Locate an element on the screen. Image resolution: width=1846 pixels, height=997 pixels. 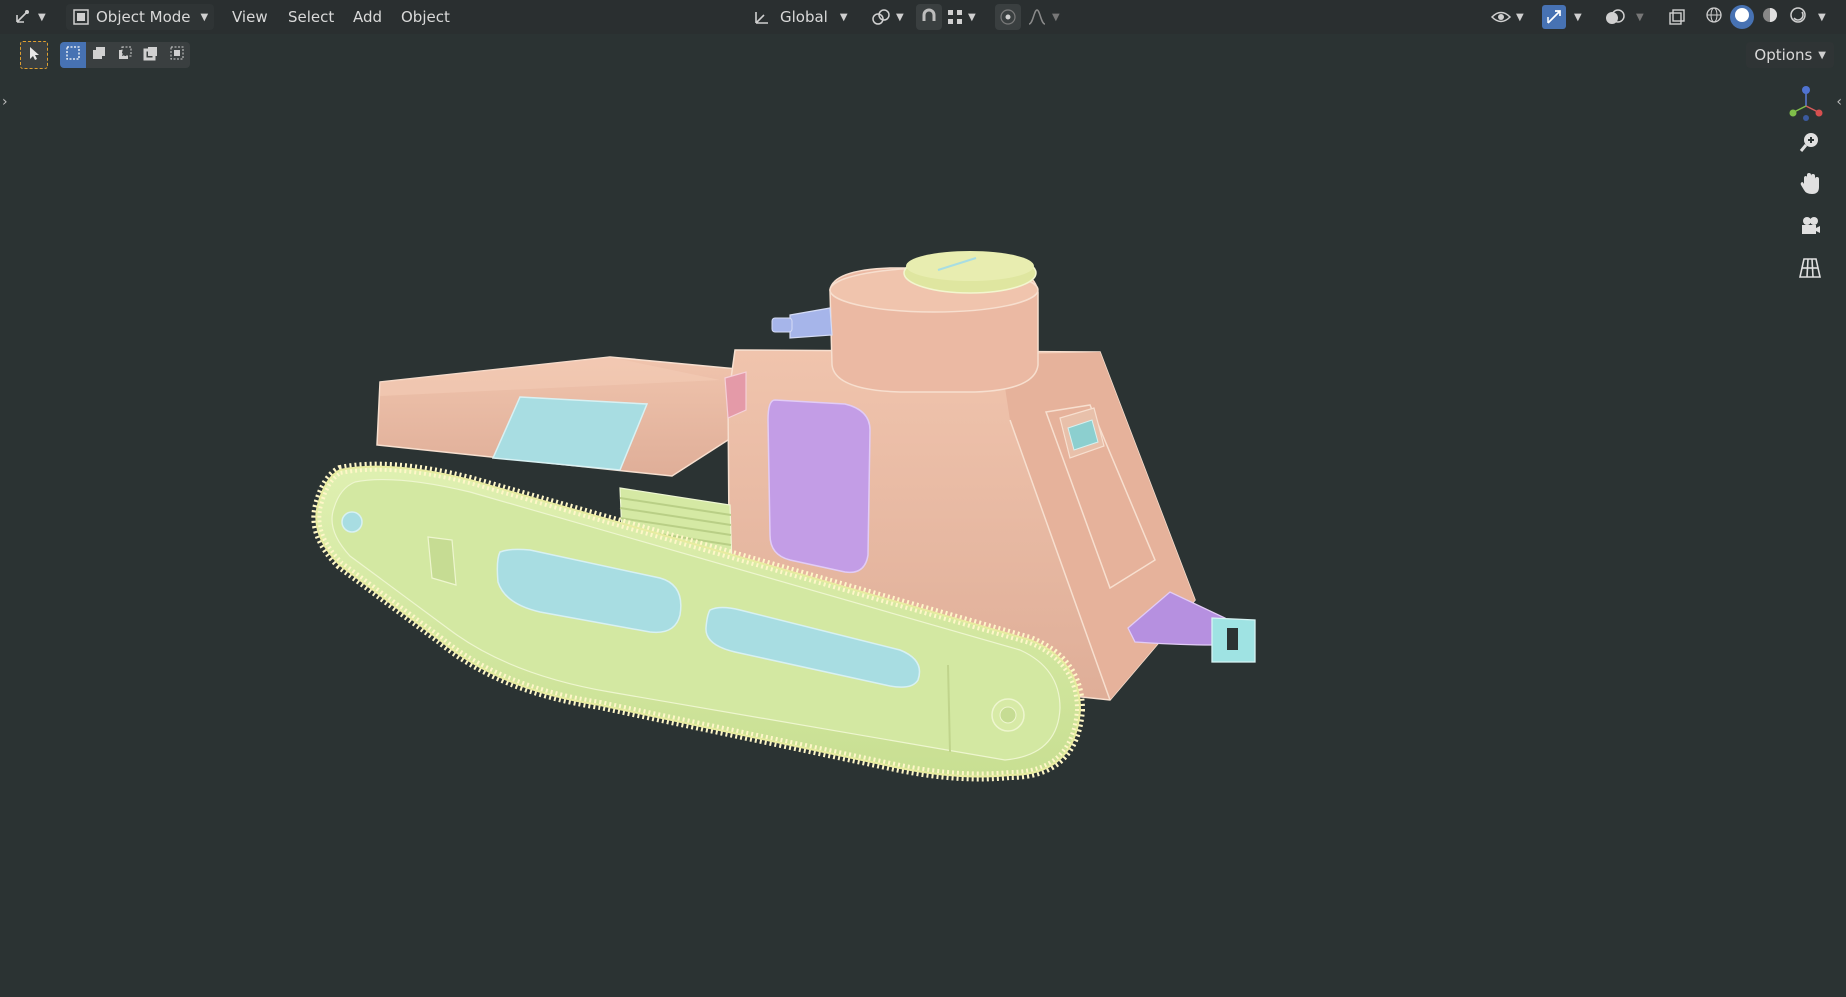
grid-ortho-icon is located at coordinates (1810, 270).